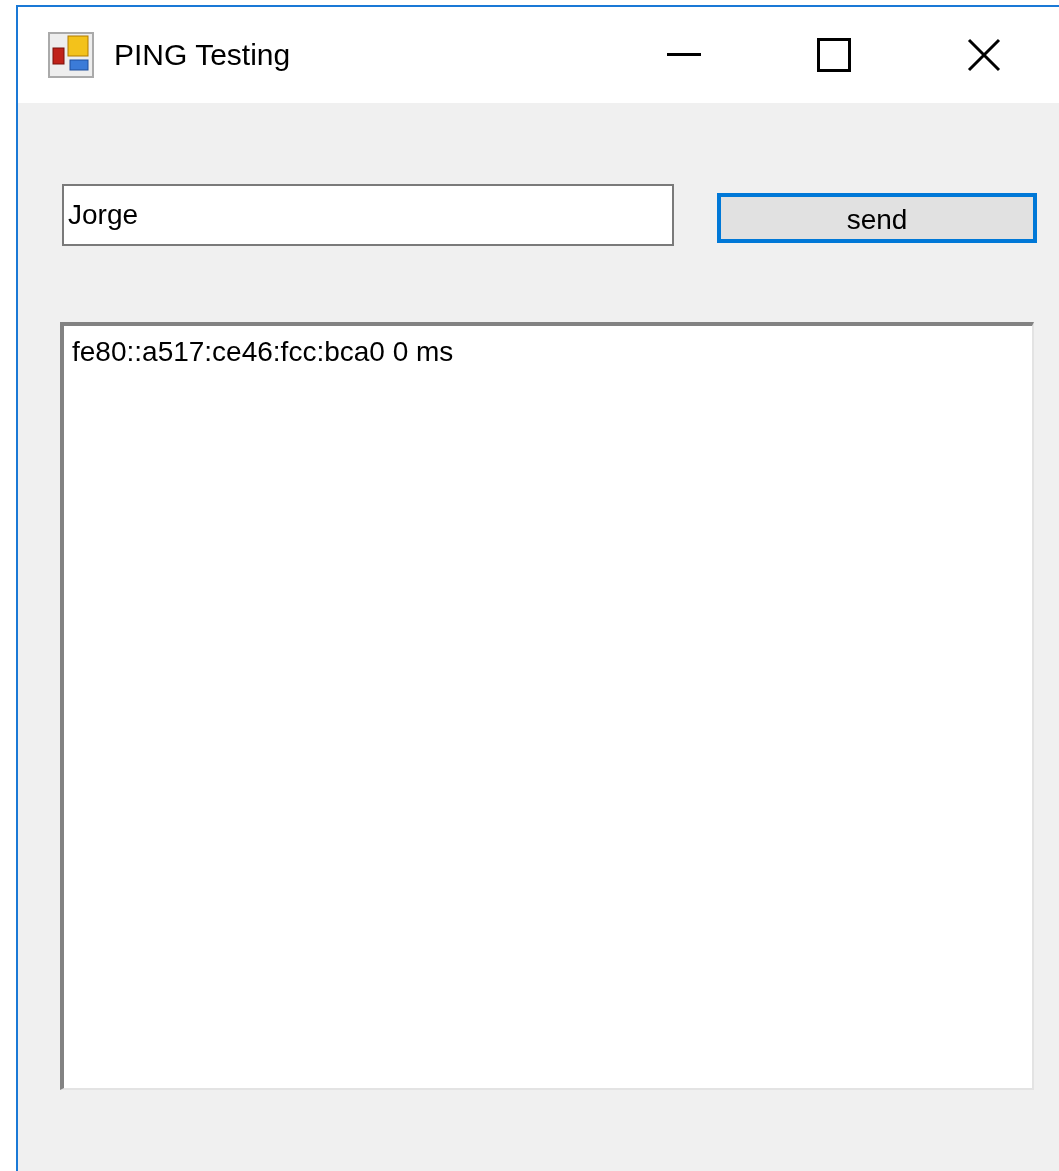  What do you see at coordinates (368, 215) in the screenshot?
I see `host-input-field: Jorge` at bounding box center [368, 215].